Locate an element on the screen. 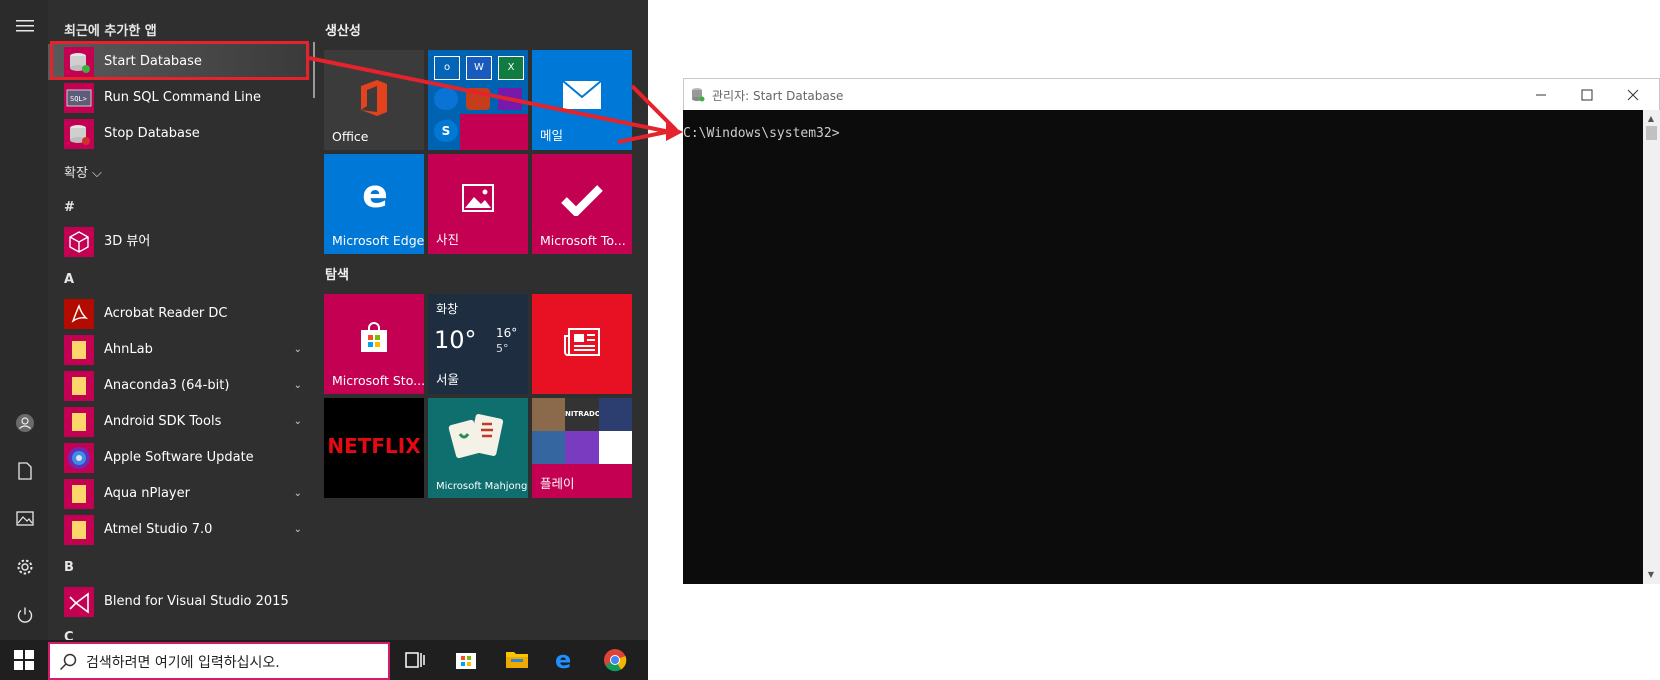  annotation-arrows is located at coordinates (495, 100).